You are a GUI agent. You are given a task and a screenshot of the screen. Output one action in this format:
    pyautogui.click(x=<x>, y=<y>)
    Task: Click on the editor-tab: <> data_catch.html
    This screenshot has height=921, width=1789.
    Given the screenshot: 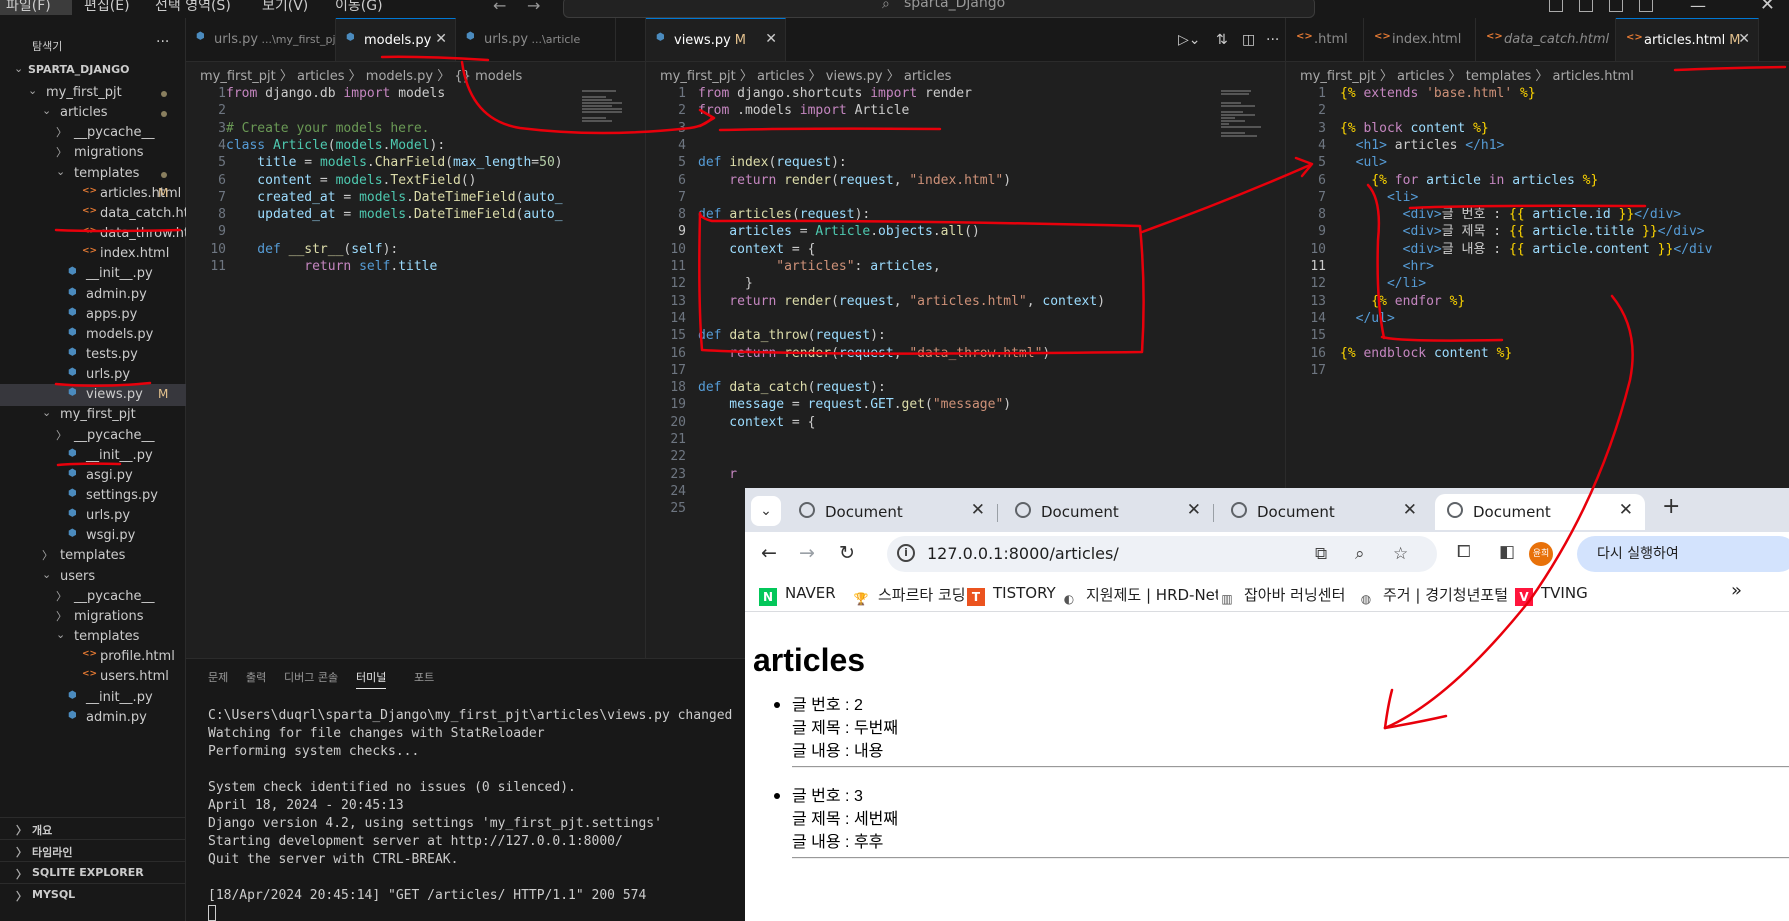 What is the action you would take?
    pyautogui.click(x=1546, y=39)
    